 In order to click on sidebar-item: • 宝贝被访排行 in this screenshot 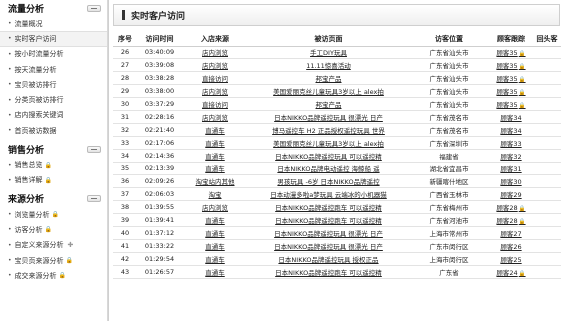, I will do `click(53, 84)`.